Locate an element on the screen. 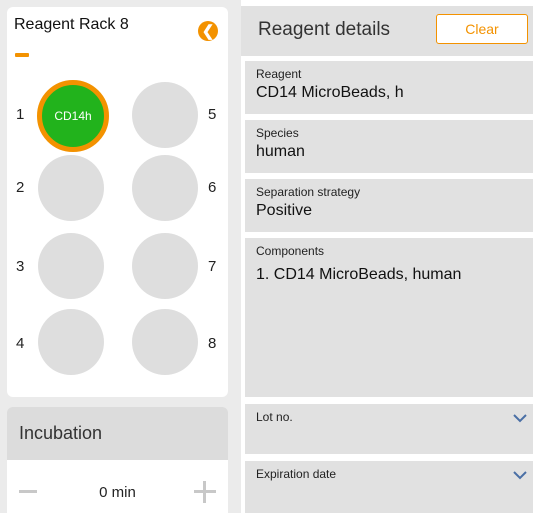 The height and width of the screenshot is (513, 533). separation-strategy-label: Separation strategy is located at coordinates (308, 192).